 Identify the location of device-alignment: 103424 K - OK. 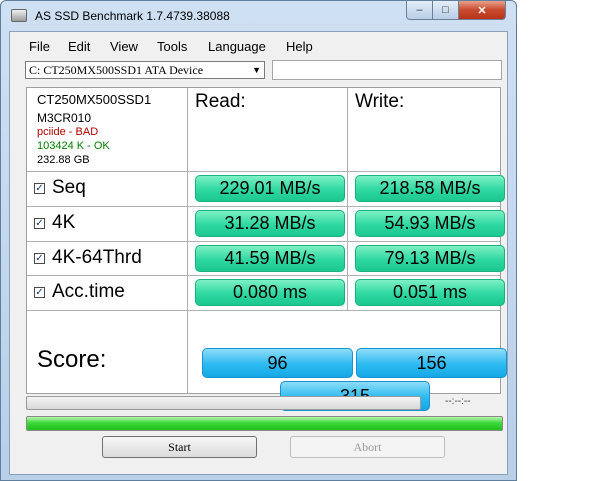
(73, 146).